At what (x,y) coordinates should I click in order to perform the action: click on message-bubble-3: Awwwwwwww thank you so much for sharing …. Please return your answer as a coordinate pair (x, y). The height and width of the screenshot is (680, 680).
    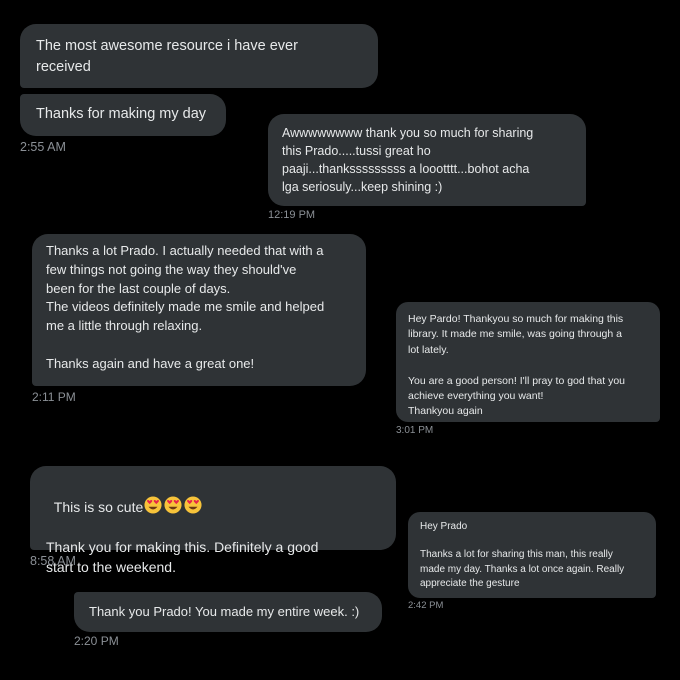
    Looking at the image, I should click on (427, 160).